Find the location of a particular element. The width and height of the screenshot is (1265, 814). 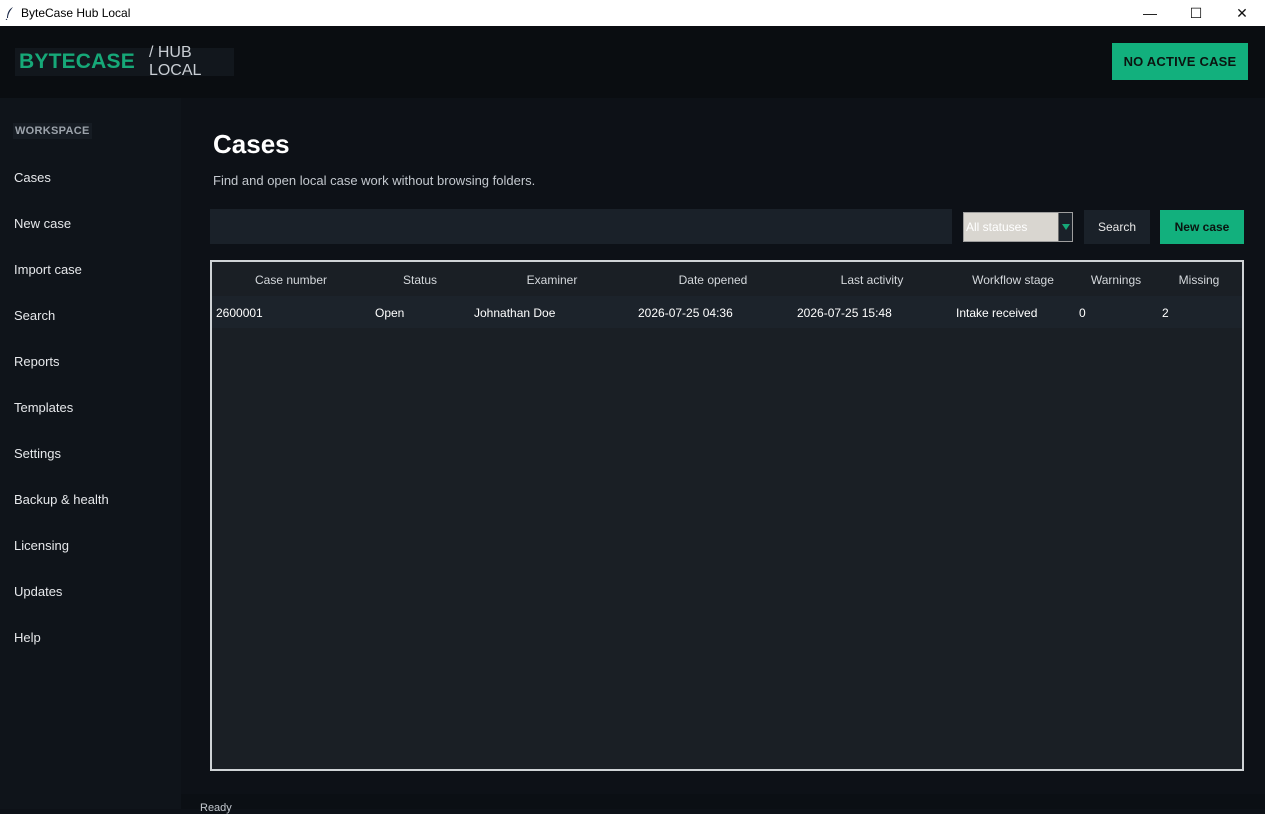

minimize-icon: — is located at coordinates (1150, 13).